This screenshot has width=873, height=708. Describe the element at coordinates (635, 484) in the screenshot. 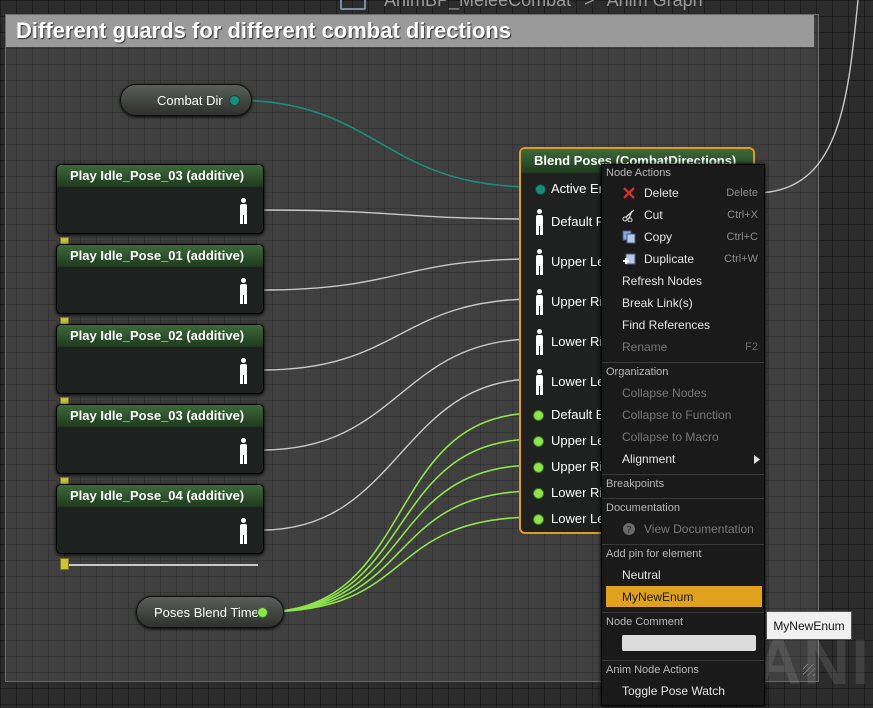

I see `section-breakpoints: Breakpoints` at that location.